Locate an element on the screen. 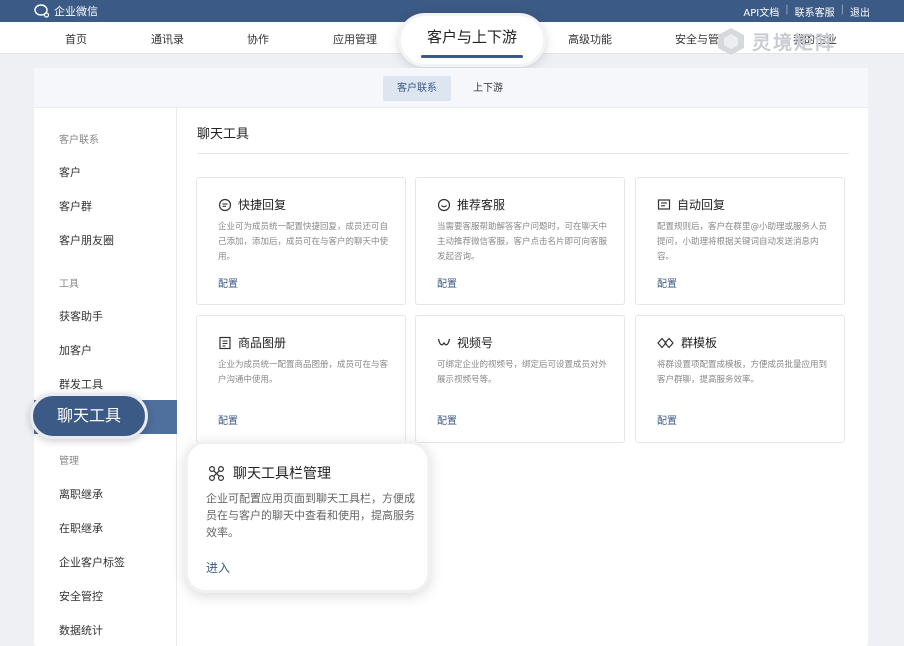 The image size is (904, 646). nav-advanced: 高级功能 is located at coordinates (590, 39).